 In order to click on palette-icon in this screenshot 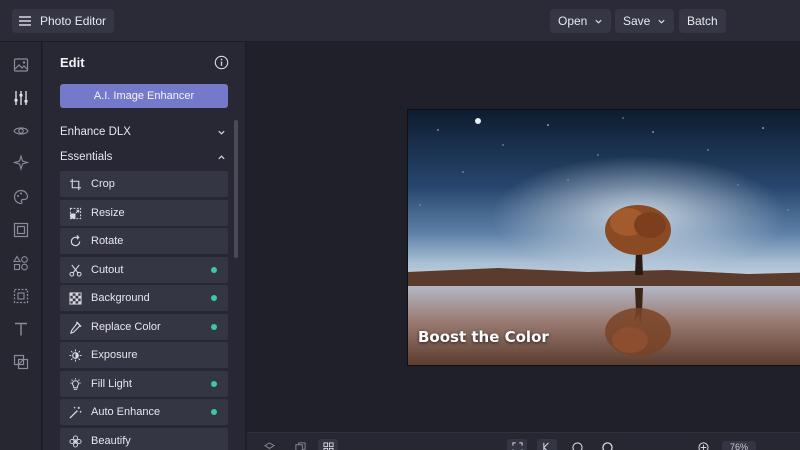, I will do `click(21, 197)`.